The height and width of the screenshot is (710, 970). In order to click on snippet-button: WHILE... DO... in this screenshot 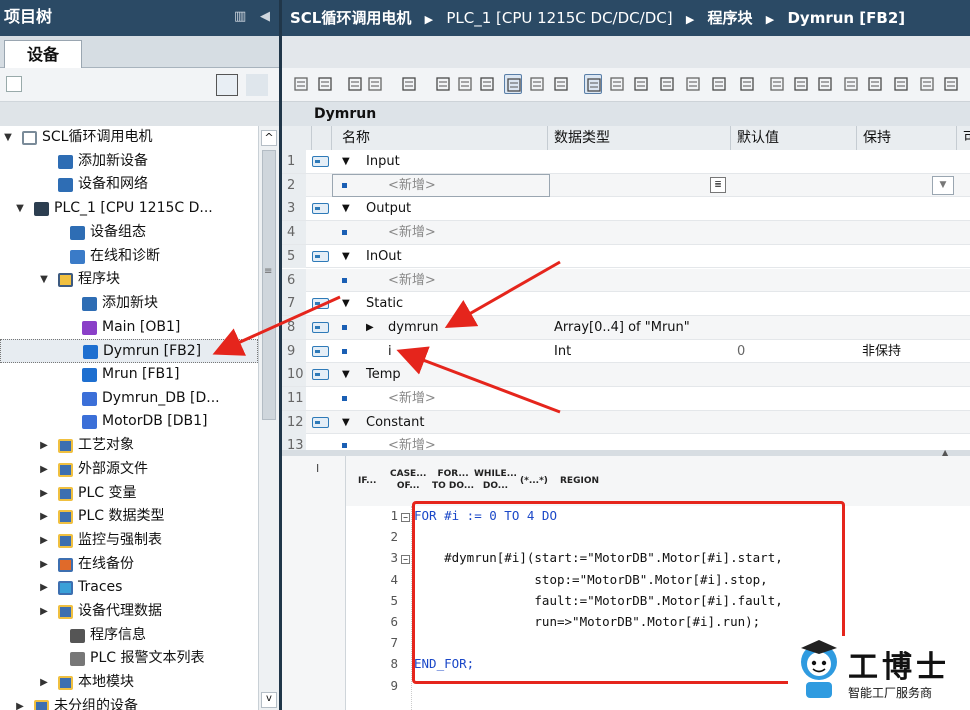, I will do `click(495, 480)`.